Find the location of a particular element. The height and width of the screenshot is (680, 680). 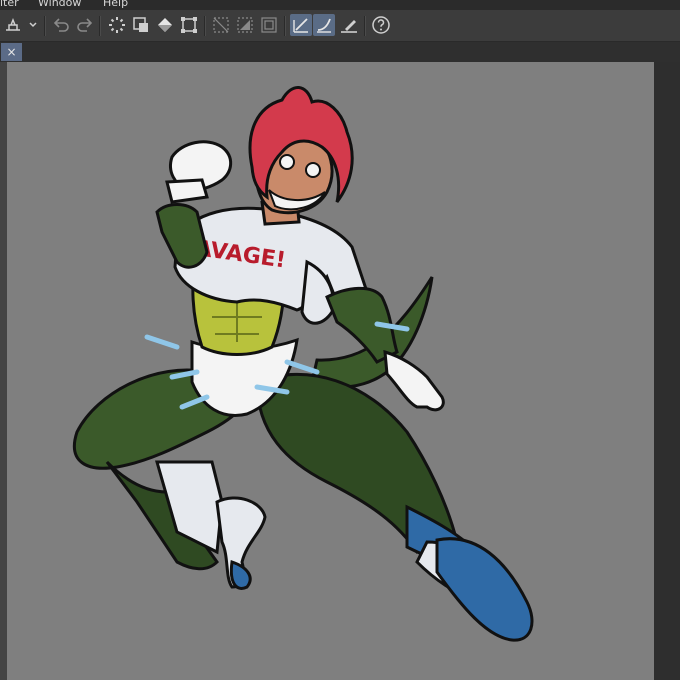

undo-button is located at coordinates (61, 25).